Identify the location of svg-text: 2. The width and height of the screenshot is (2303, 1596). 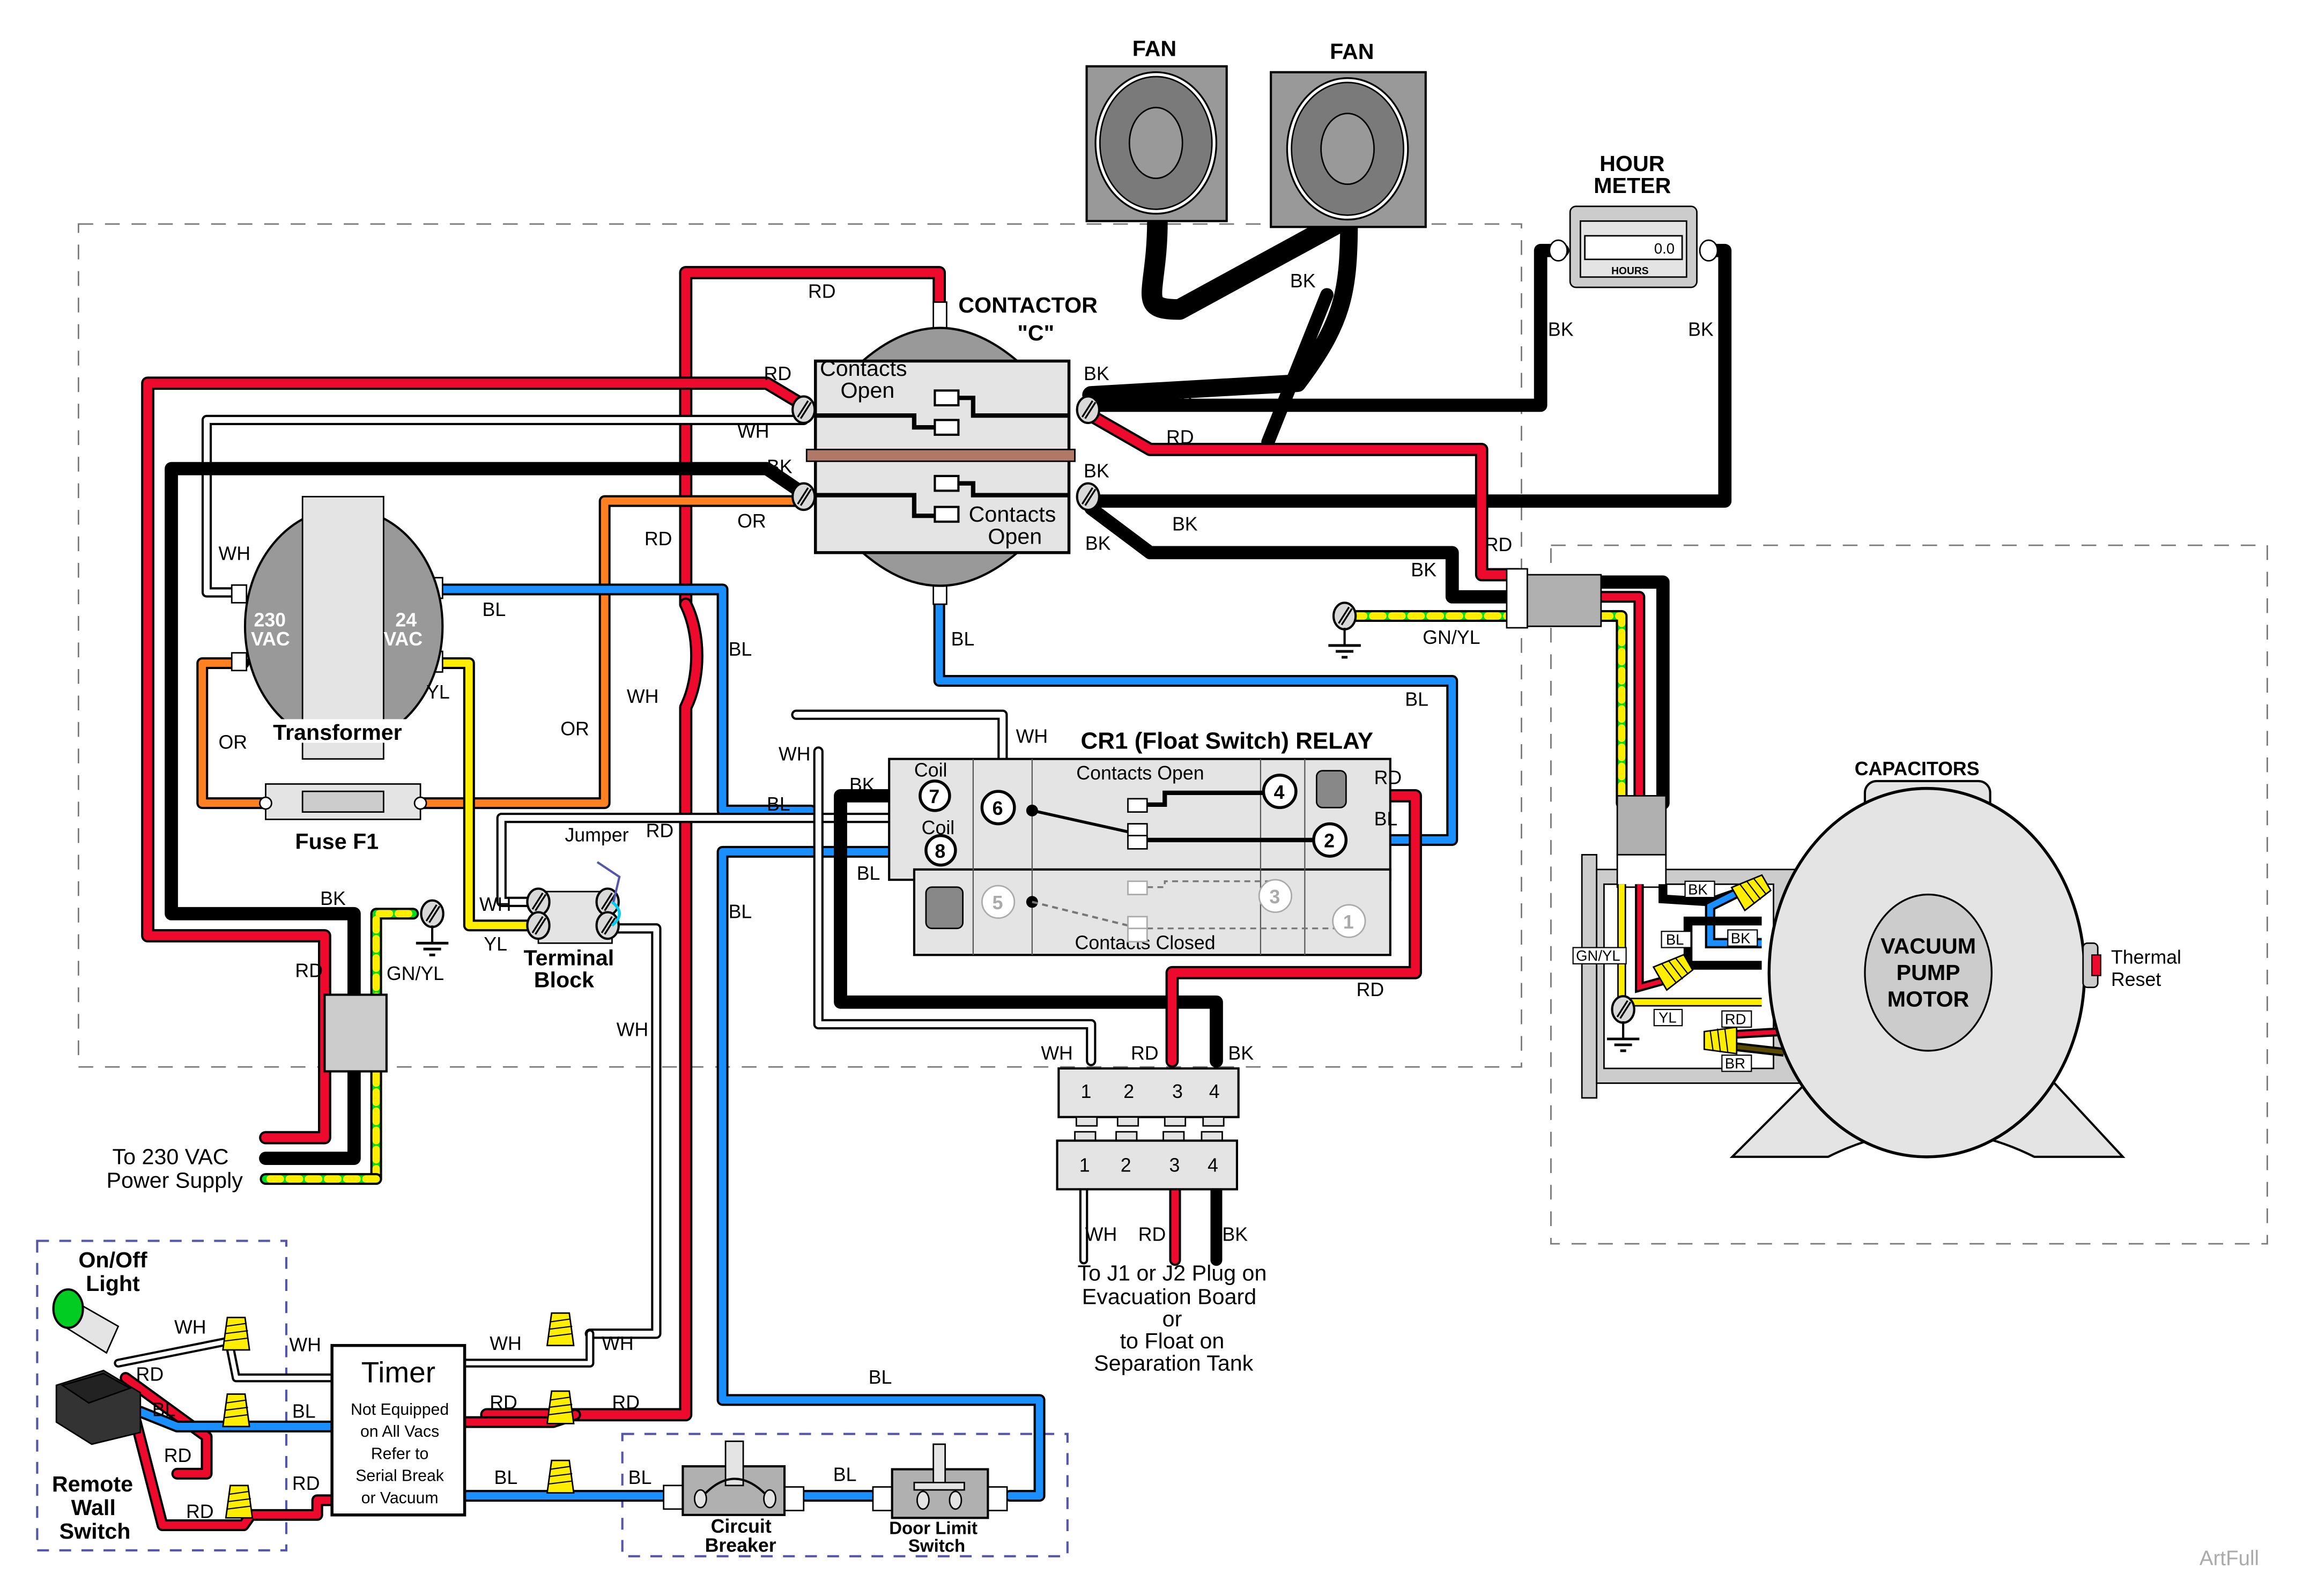
(1329, 841).